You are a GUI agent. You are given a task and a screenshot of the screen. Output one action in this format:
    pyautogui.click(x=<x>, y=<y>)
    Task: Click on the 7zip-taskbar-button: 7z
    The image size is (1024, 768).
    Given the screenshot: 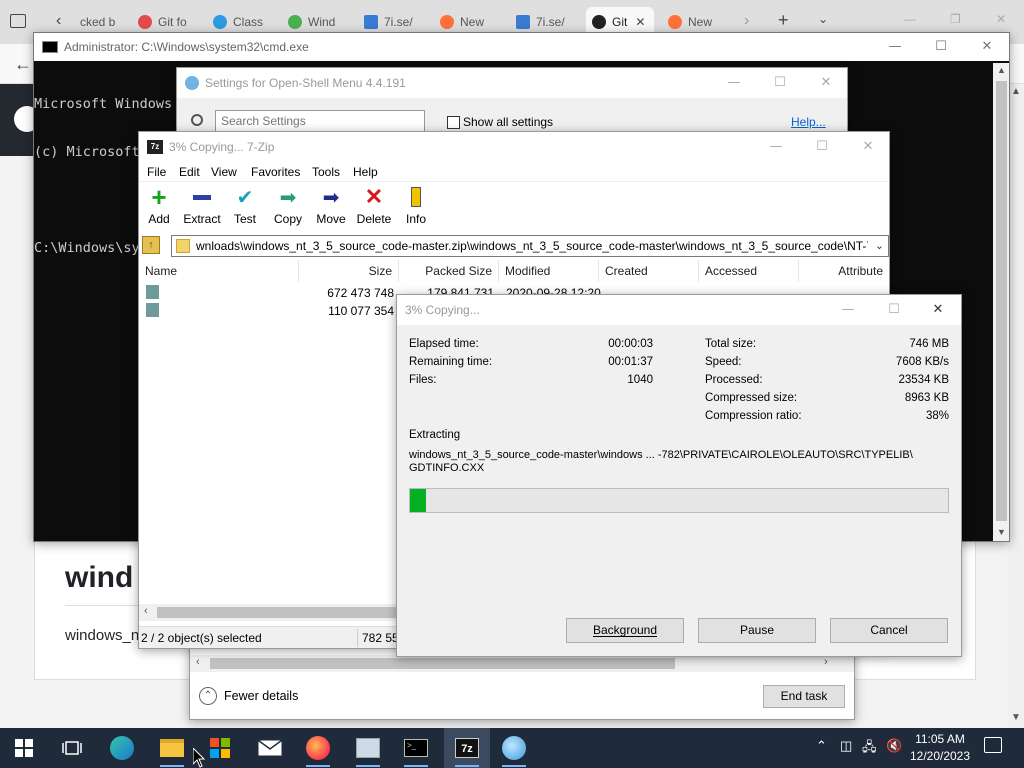 What is the action you would take?
    pyautogui.click(x=467, y=749)
    